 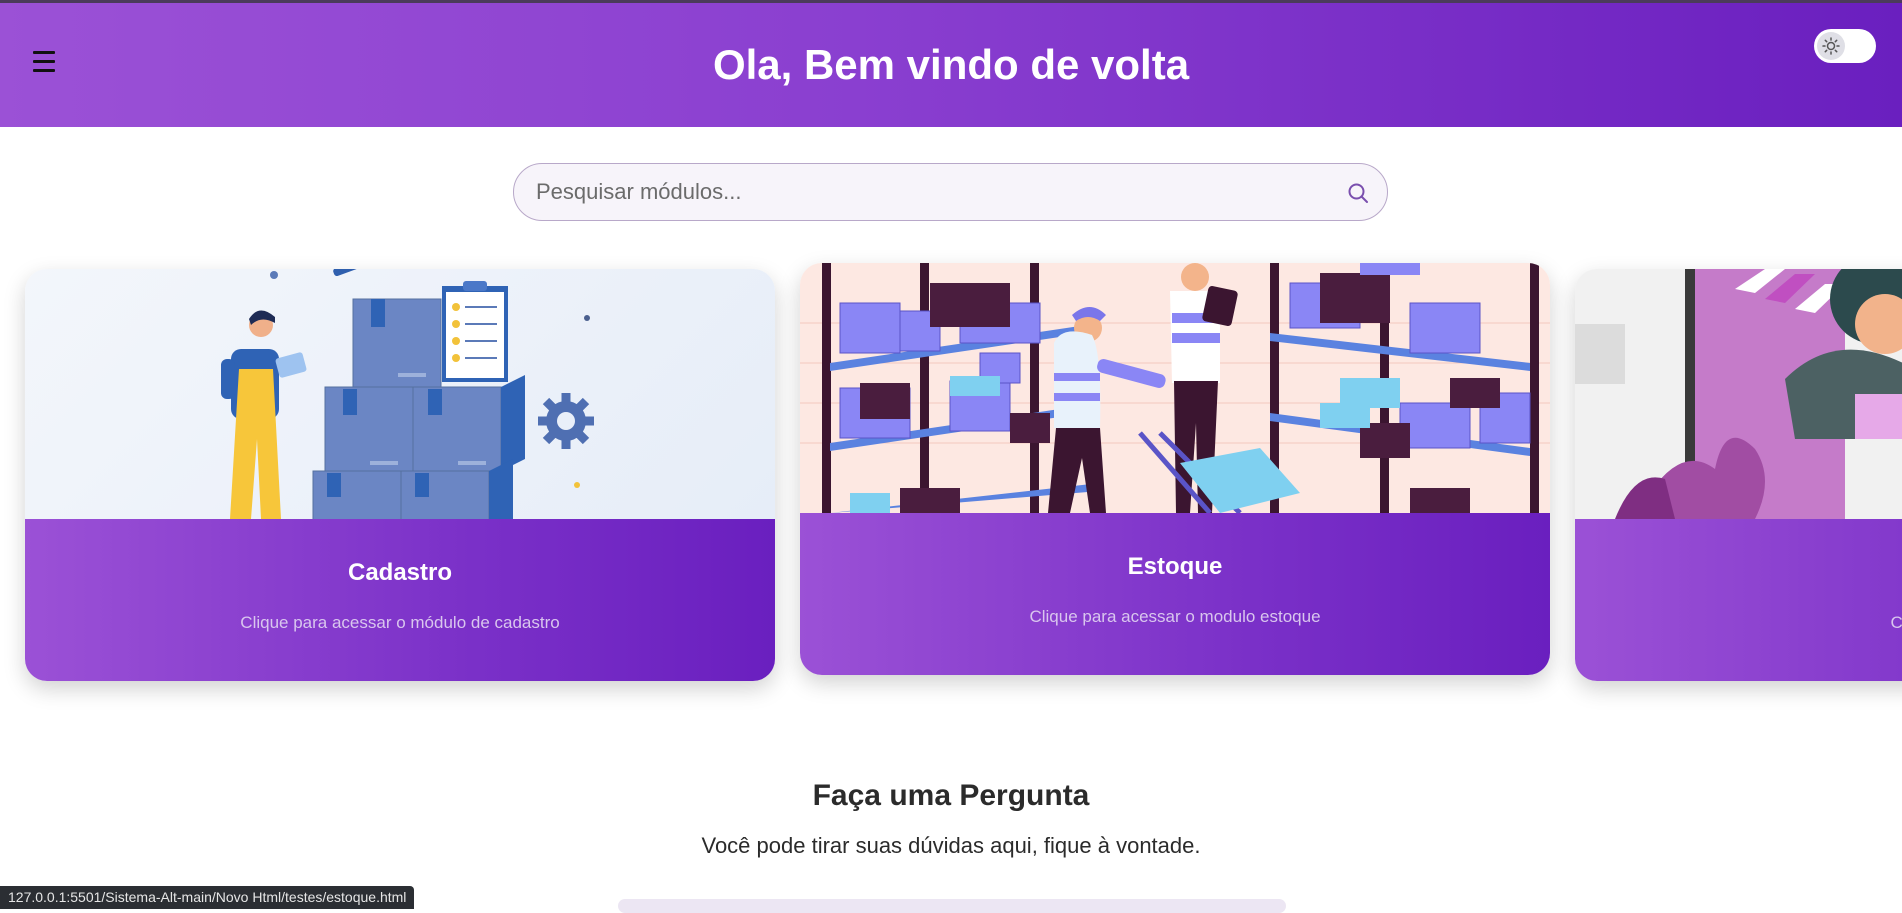 I want to click on card-title: Fa, so click(x=1738, y=553).